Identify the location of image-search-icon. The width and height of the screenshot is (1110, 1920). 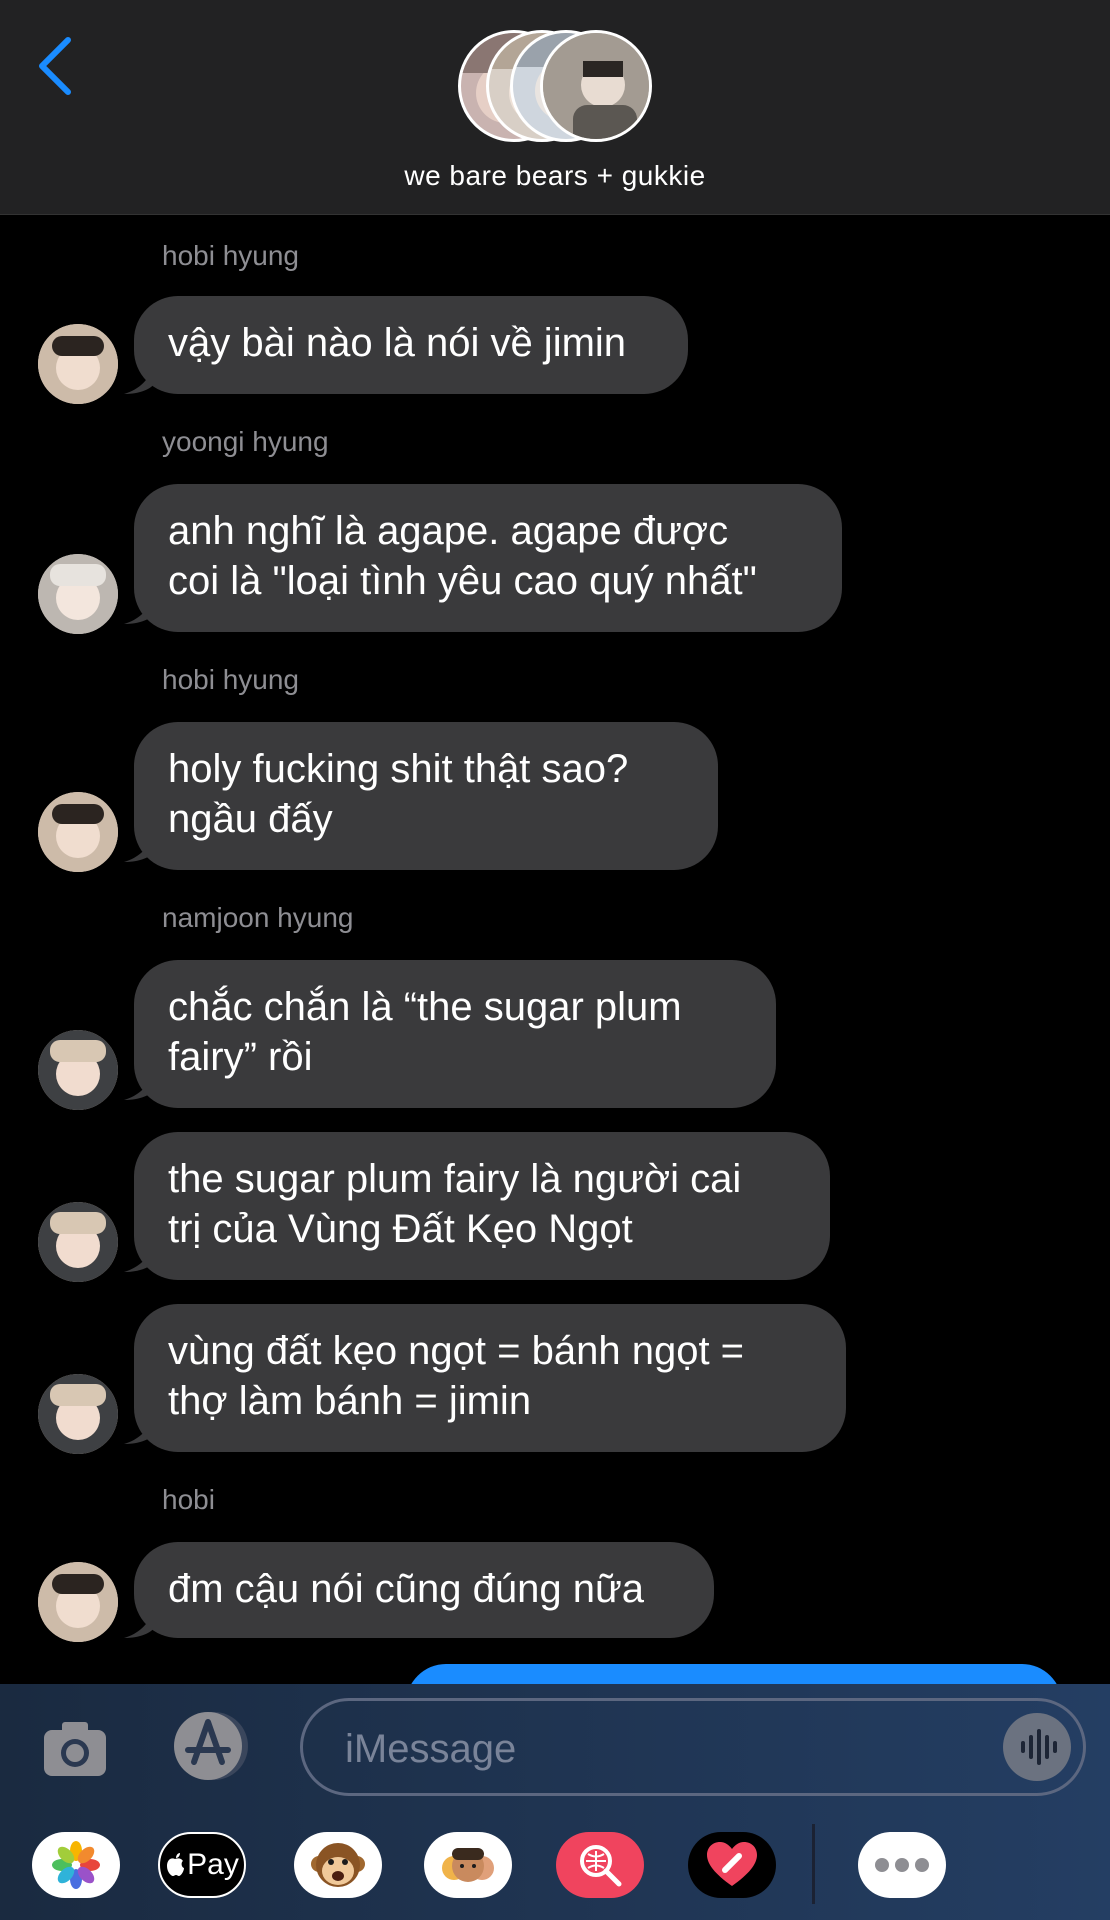
(600, 1865).